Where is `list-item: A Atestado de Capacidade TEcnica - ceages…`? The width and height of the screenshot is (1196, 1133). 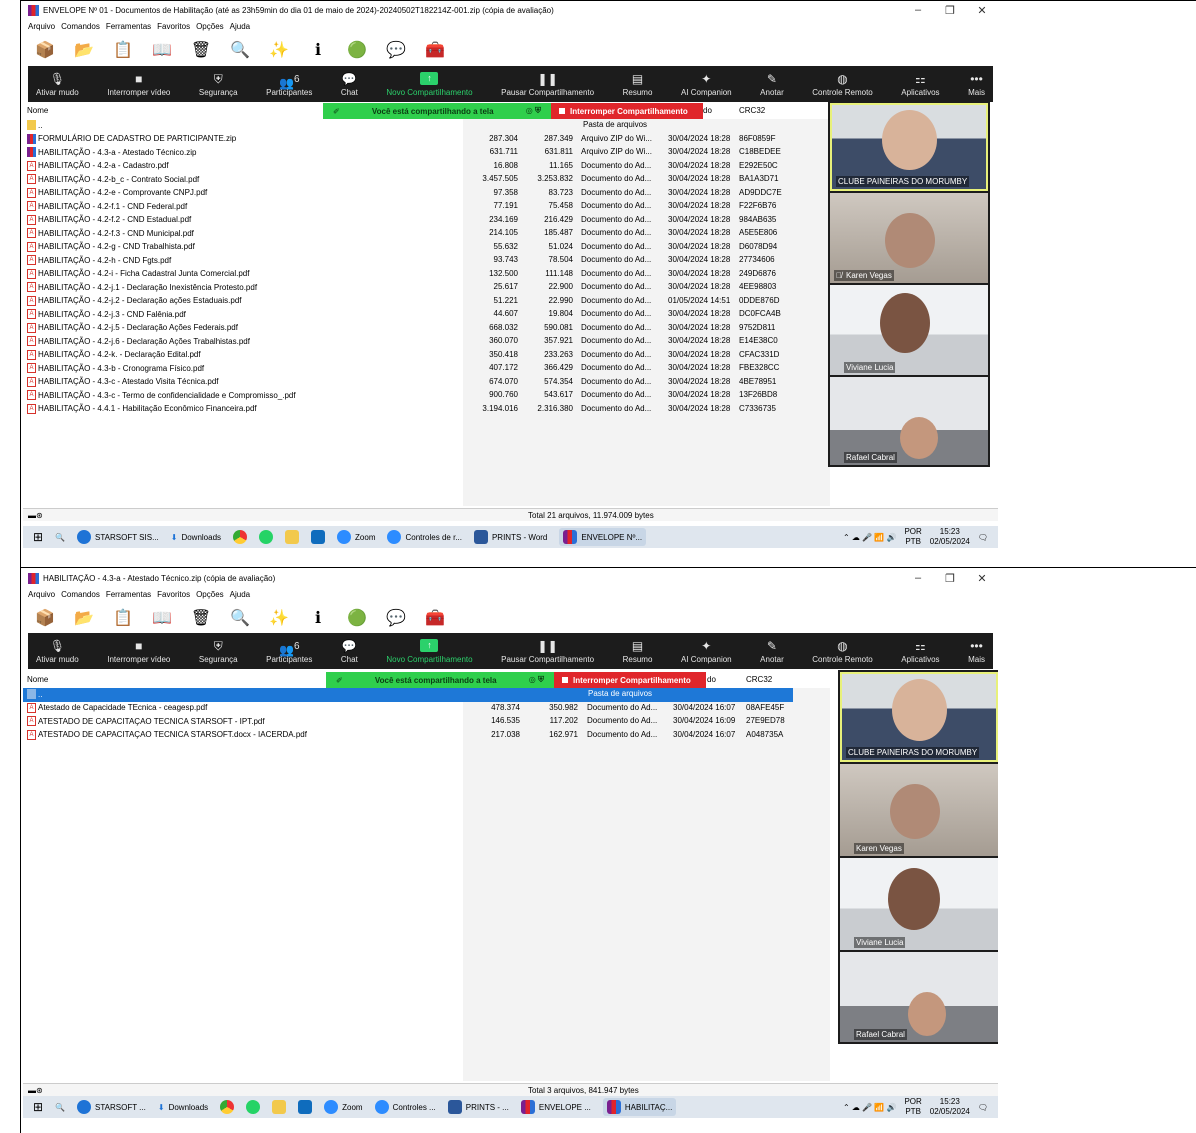 list-item: A Atestado de Capacidade TEcnica - ceages… is located at coordinates (408, 709).